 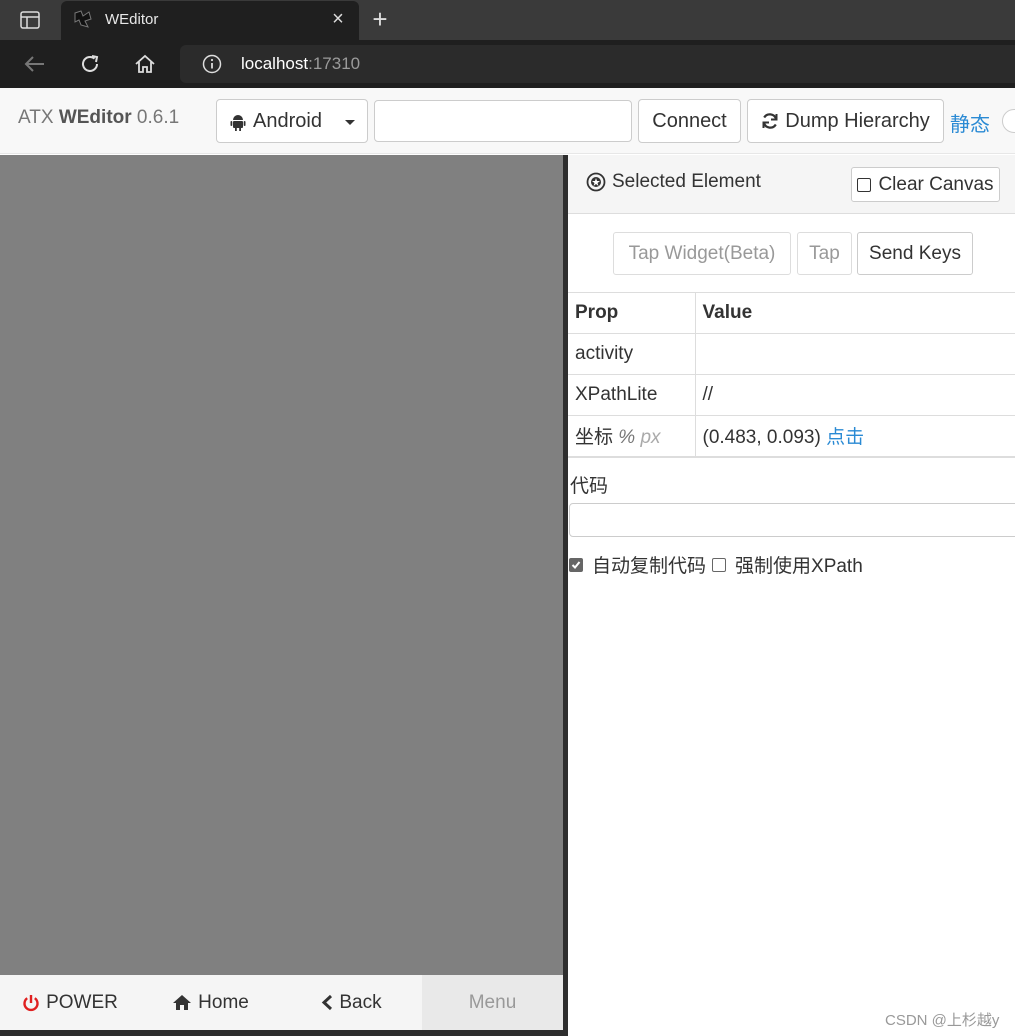 I want to click on selected-element-title: Selected Element, so click(x=673, y=182).